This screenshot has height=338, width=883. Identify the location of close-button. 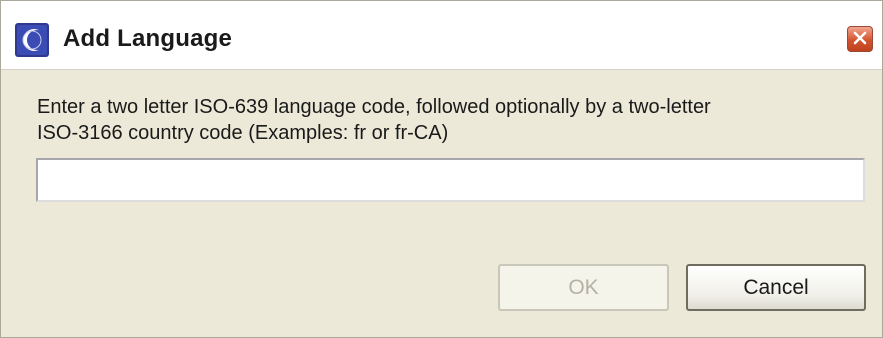
(860, 39).